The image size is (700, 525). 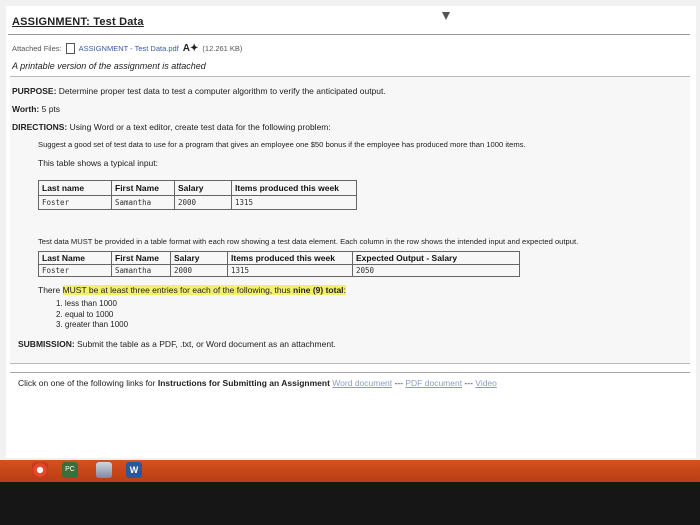 I want to click on list-item: 2. equal to 1000, so click(x=85, y=314).